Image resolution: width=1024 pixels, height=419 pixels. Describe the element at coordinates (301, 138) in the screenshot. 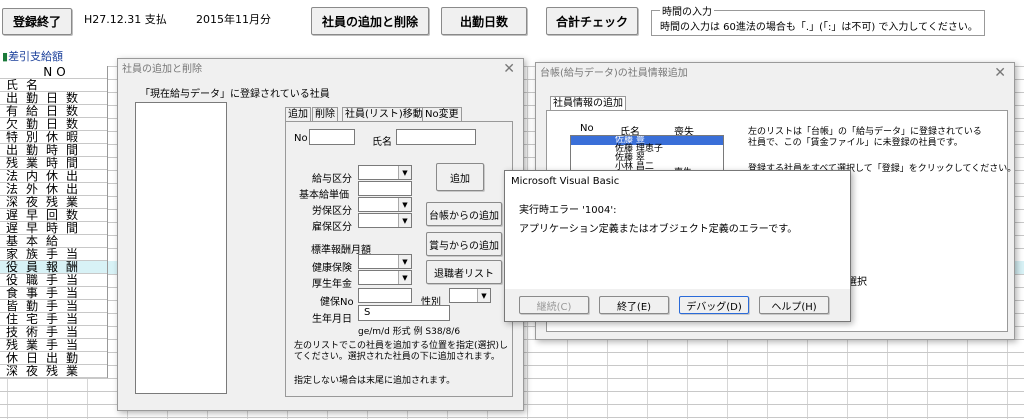

I see `no-label: No` at that location.